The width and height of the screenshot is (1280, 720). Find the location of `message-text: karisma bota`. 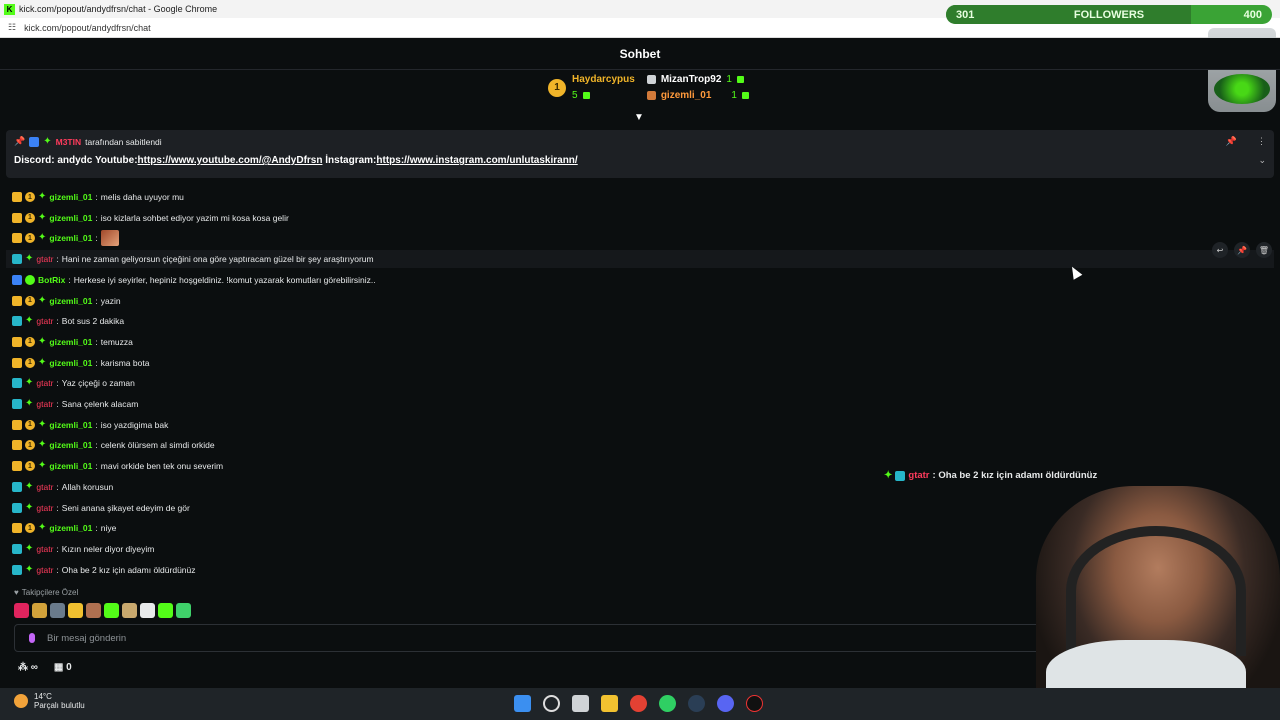

message-text: karisma bota is located at coordinates (125, 362).